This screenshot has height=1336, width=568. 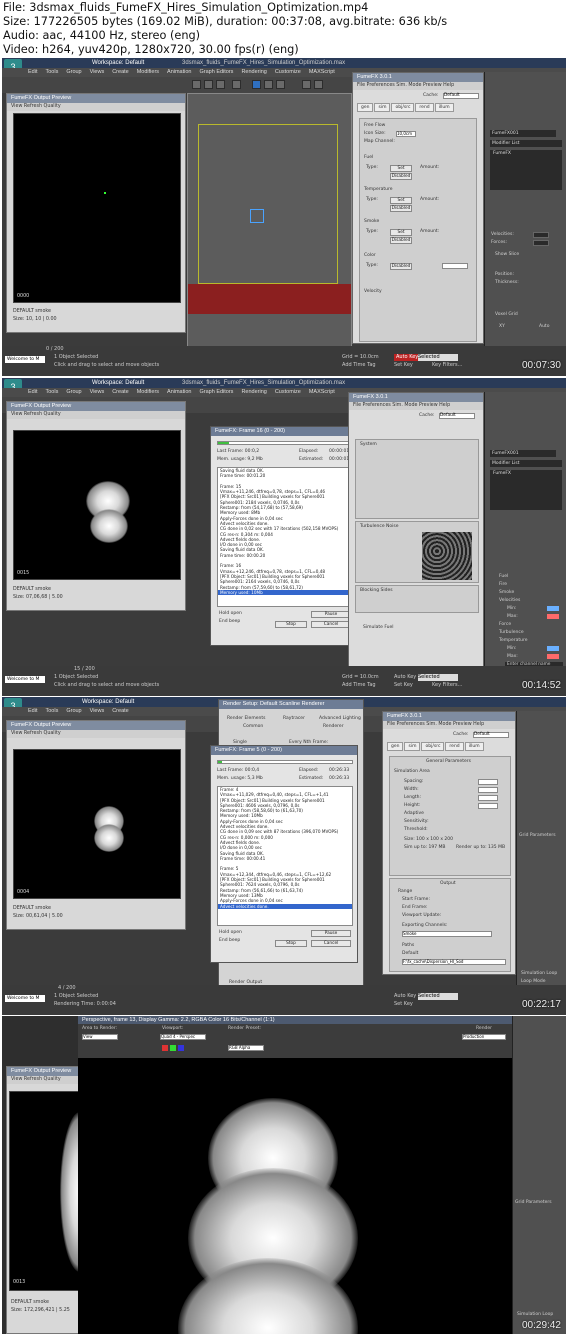 What do you see at coordinates (268, 84) in the screenshot?
I see `rotate-icon` at bounding box center [268, 84].